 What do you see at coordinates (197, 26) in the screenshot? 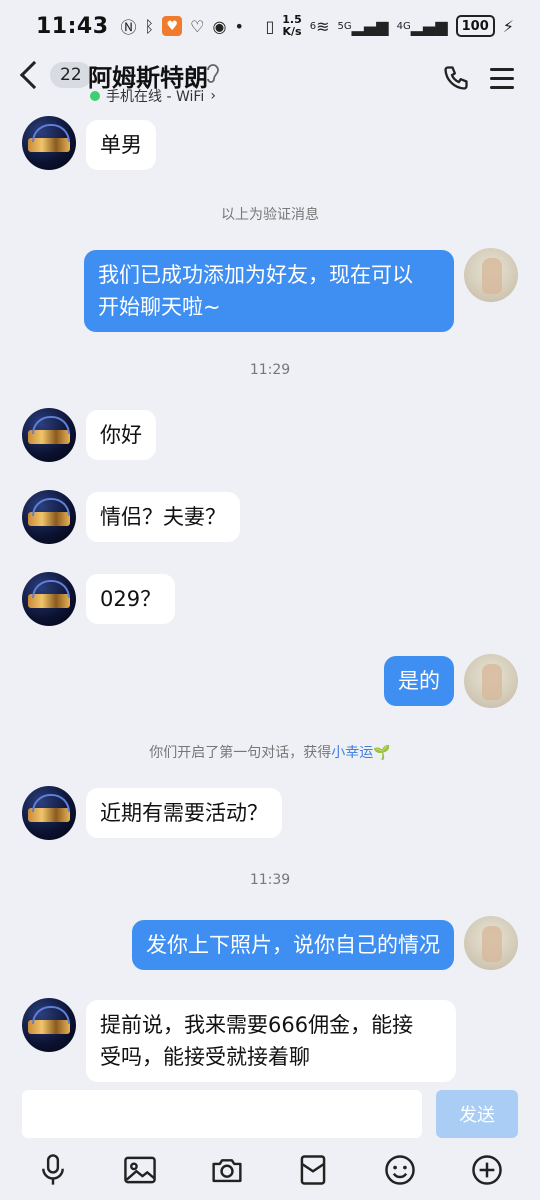
I see `heart-notification-icon: ♡` at bounding box center [197, 26].